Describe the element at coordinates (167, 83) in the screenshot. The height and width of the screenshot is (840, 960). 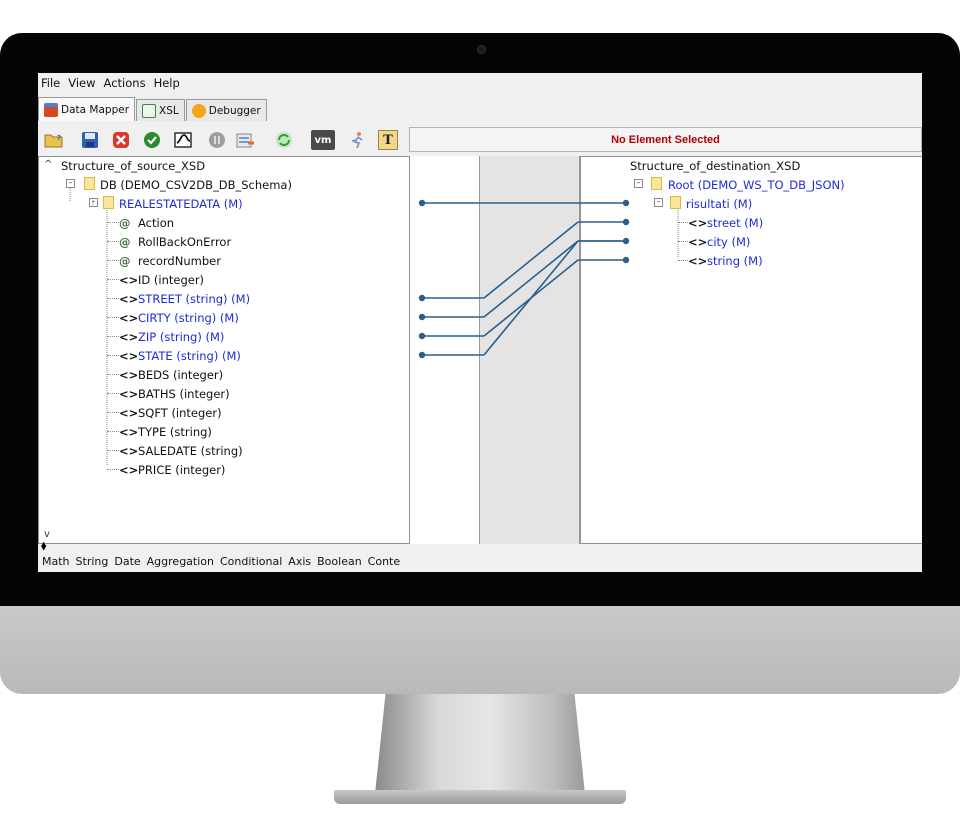
I see `menu-help: Help` at that location.